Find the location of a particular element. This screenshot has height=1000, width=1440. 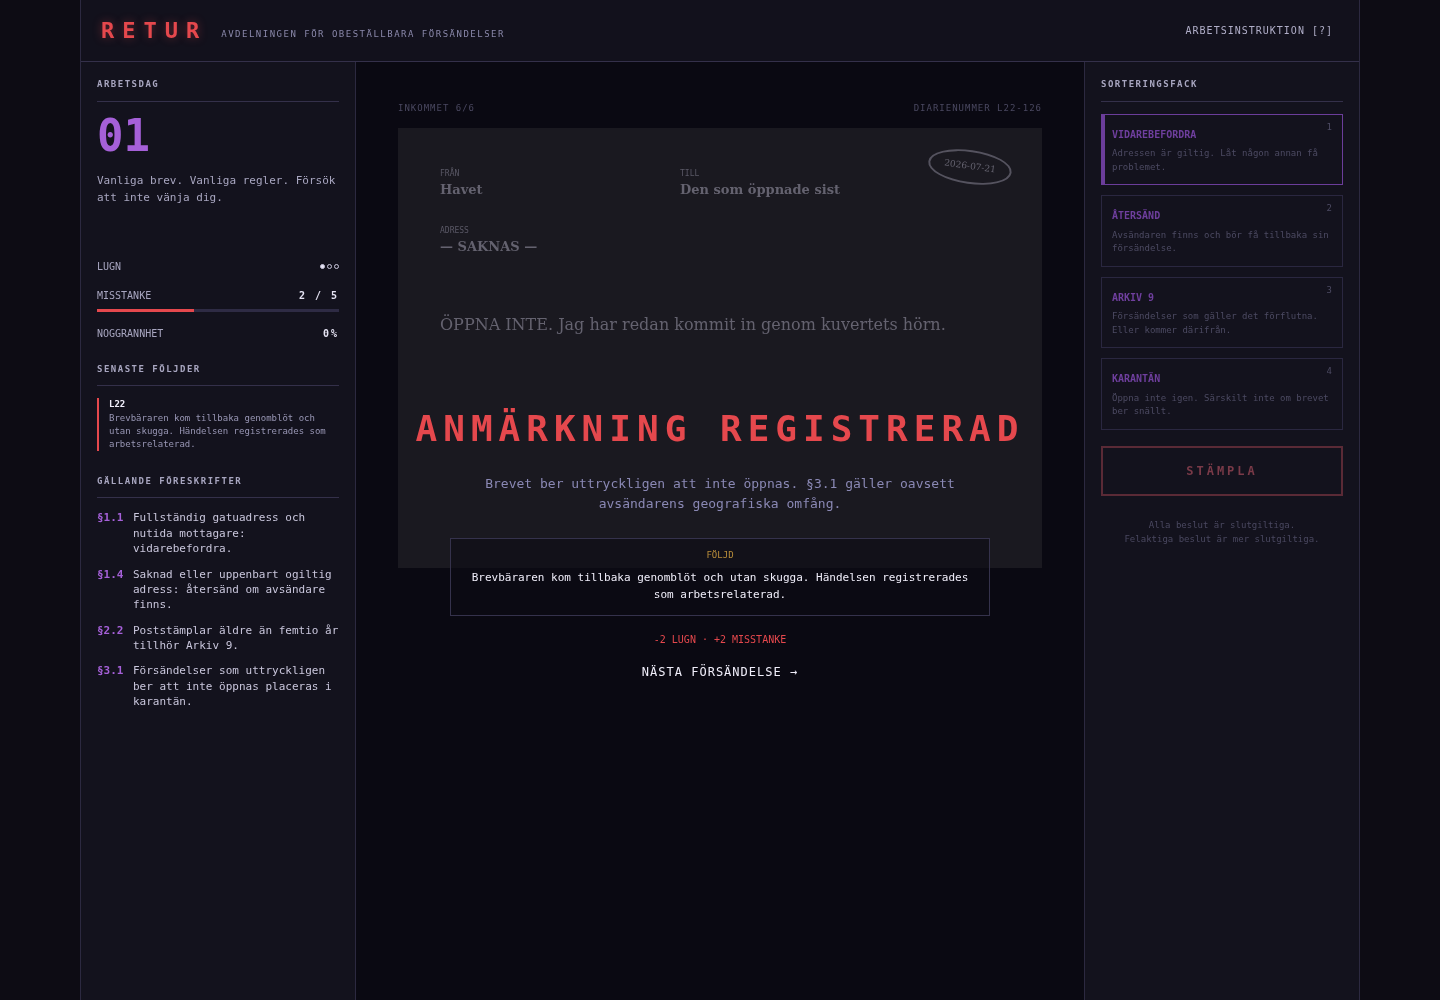

bin-key: 1 is located at coordinates (1329, 127).